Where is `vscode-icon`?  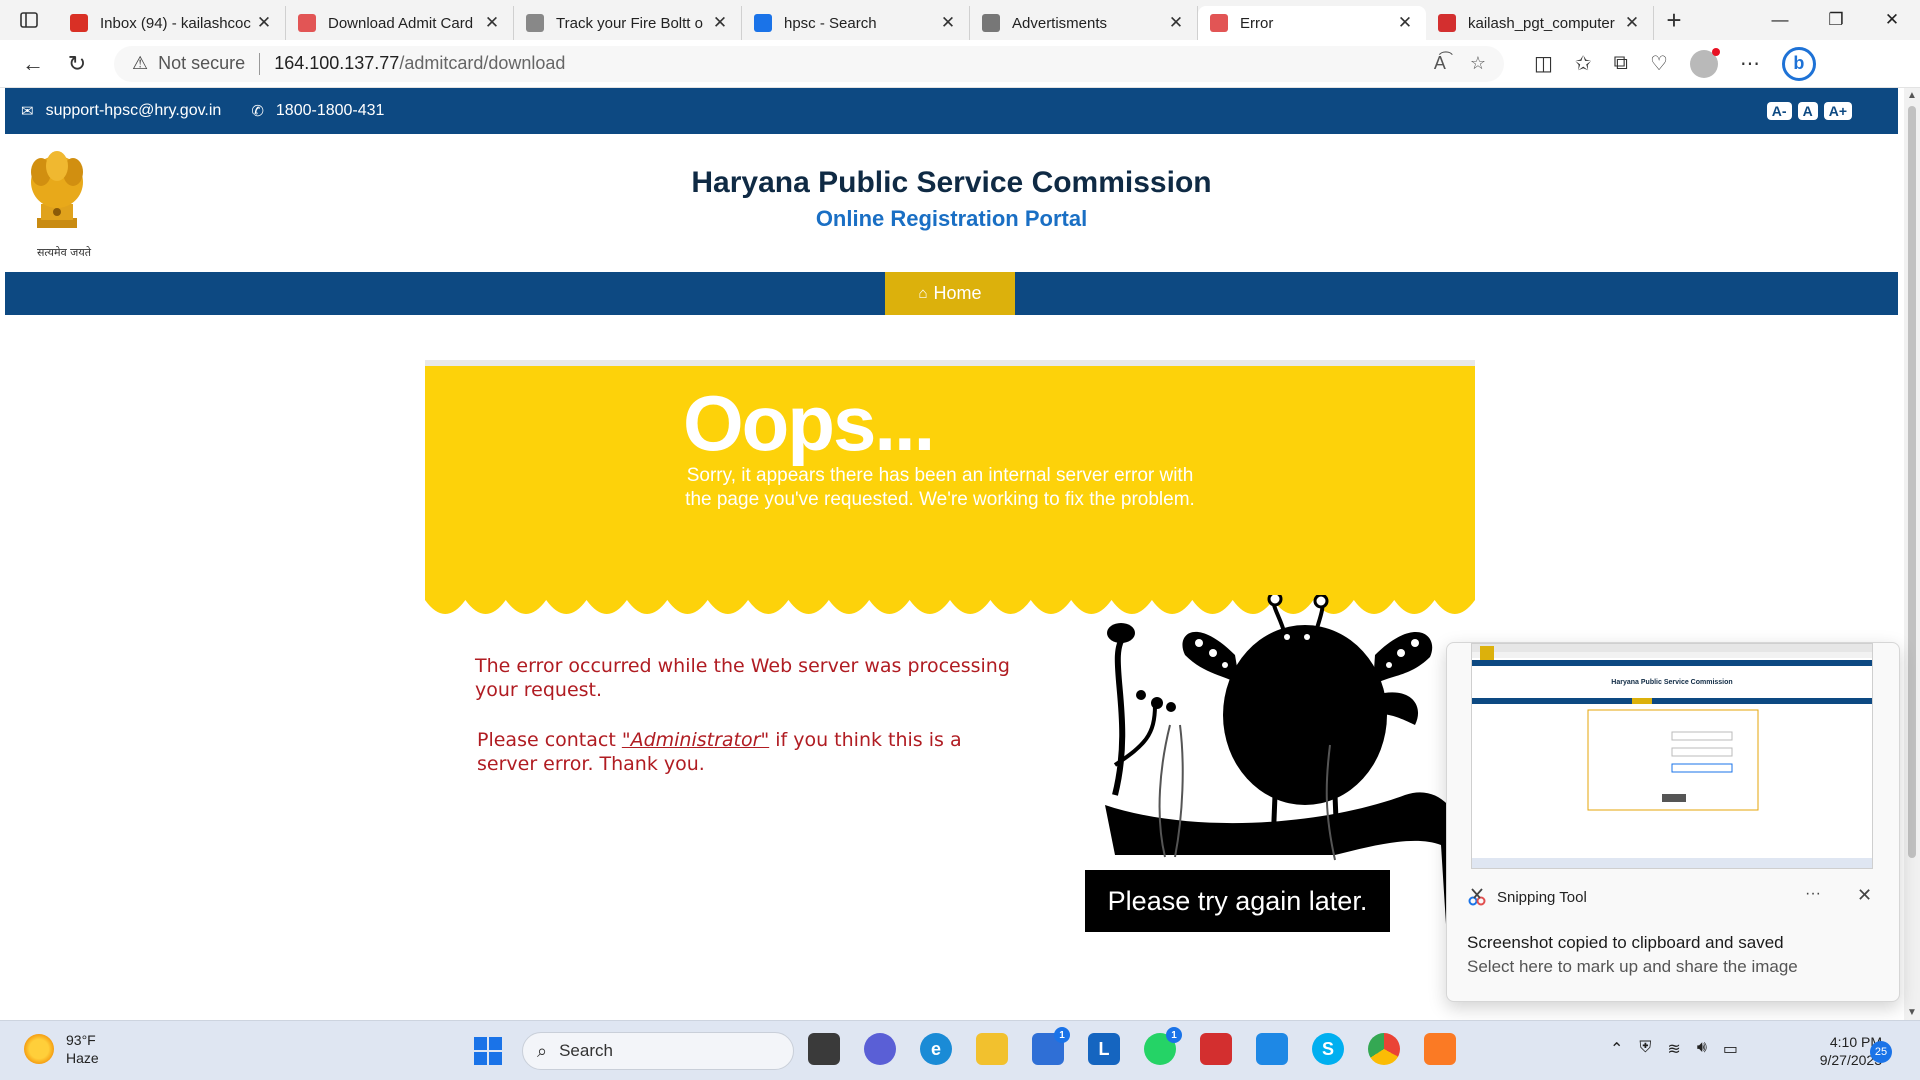 vscode-icon is located at coordinates (1272, 1049).